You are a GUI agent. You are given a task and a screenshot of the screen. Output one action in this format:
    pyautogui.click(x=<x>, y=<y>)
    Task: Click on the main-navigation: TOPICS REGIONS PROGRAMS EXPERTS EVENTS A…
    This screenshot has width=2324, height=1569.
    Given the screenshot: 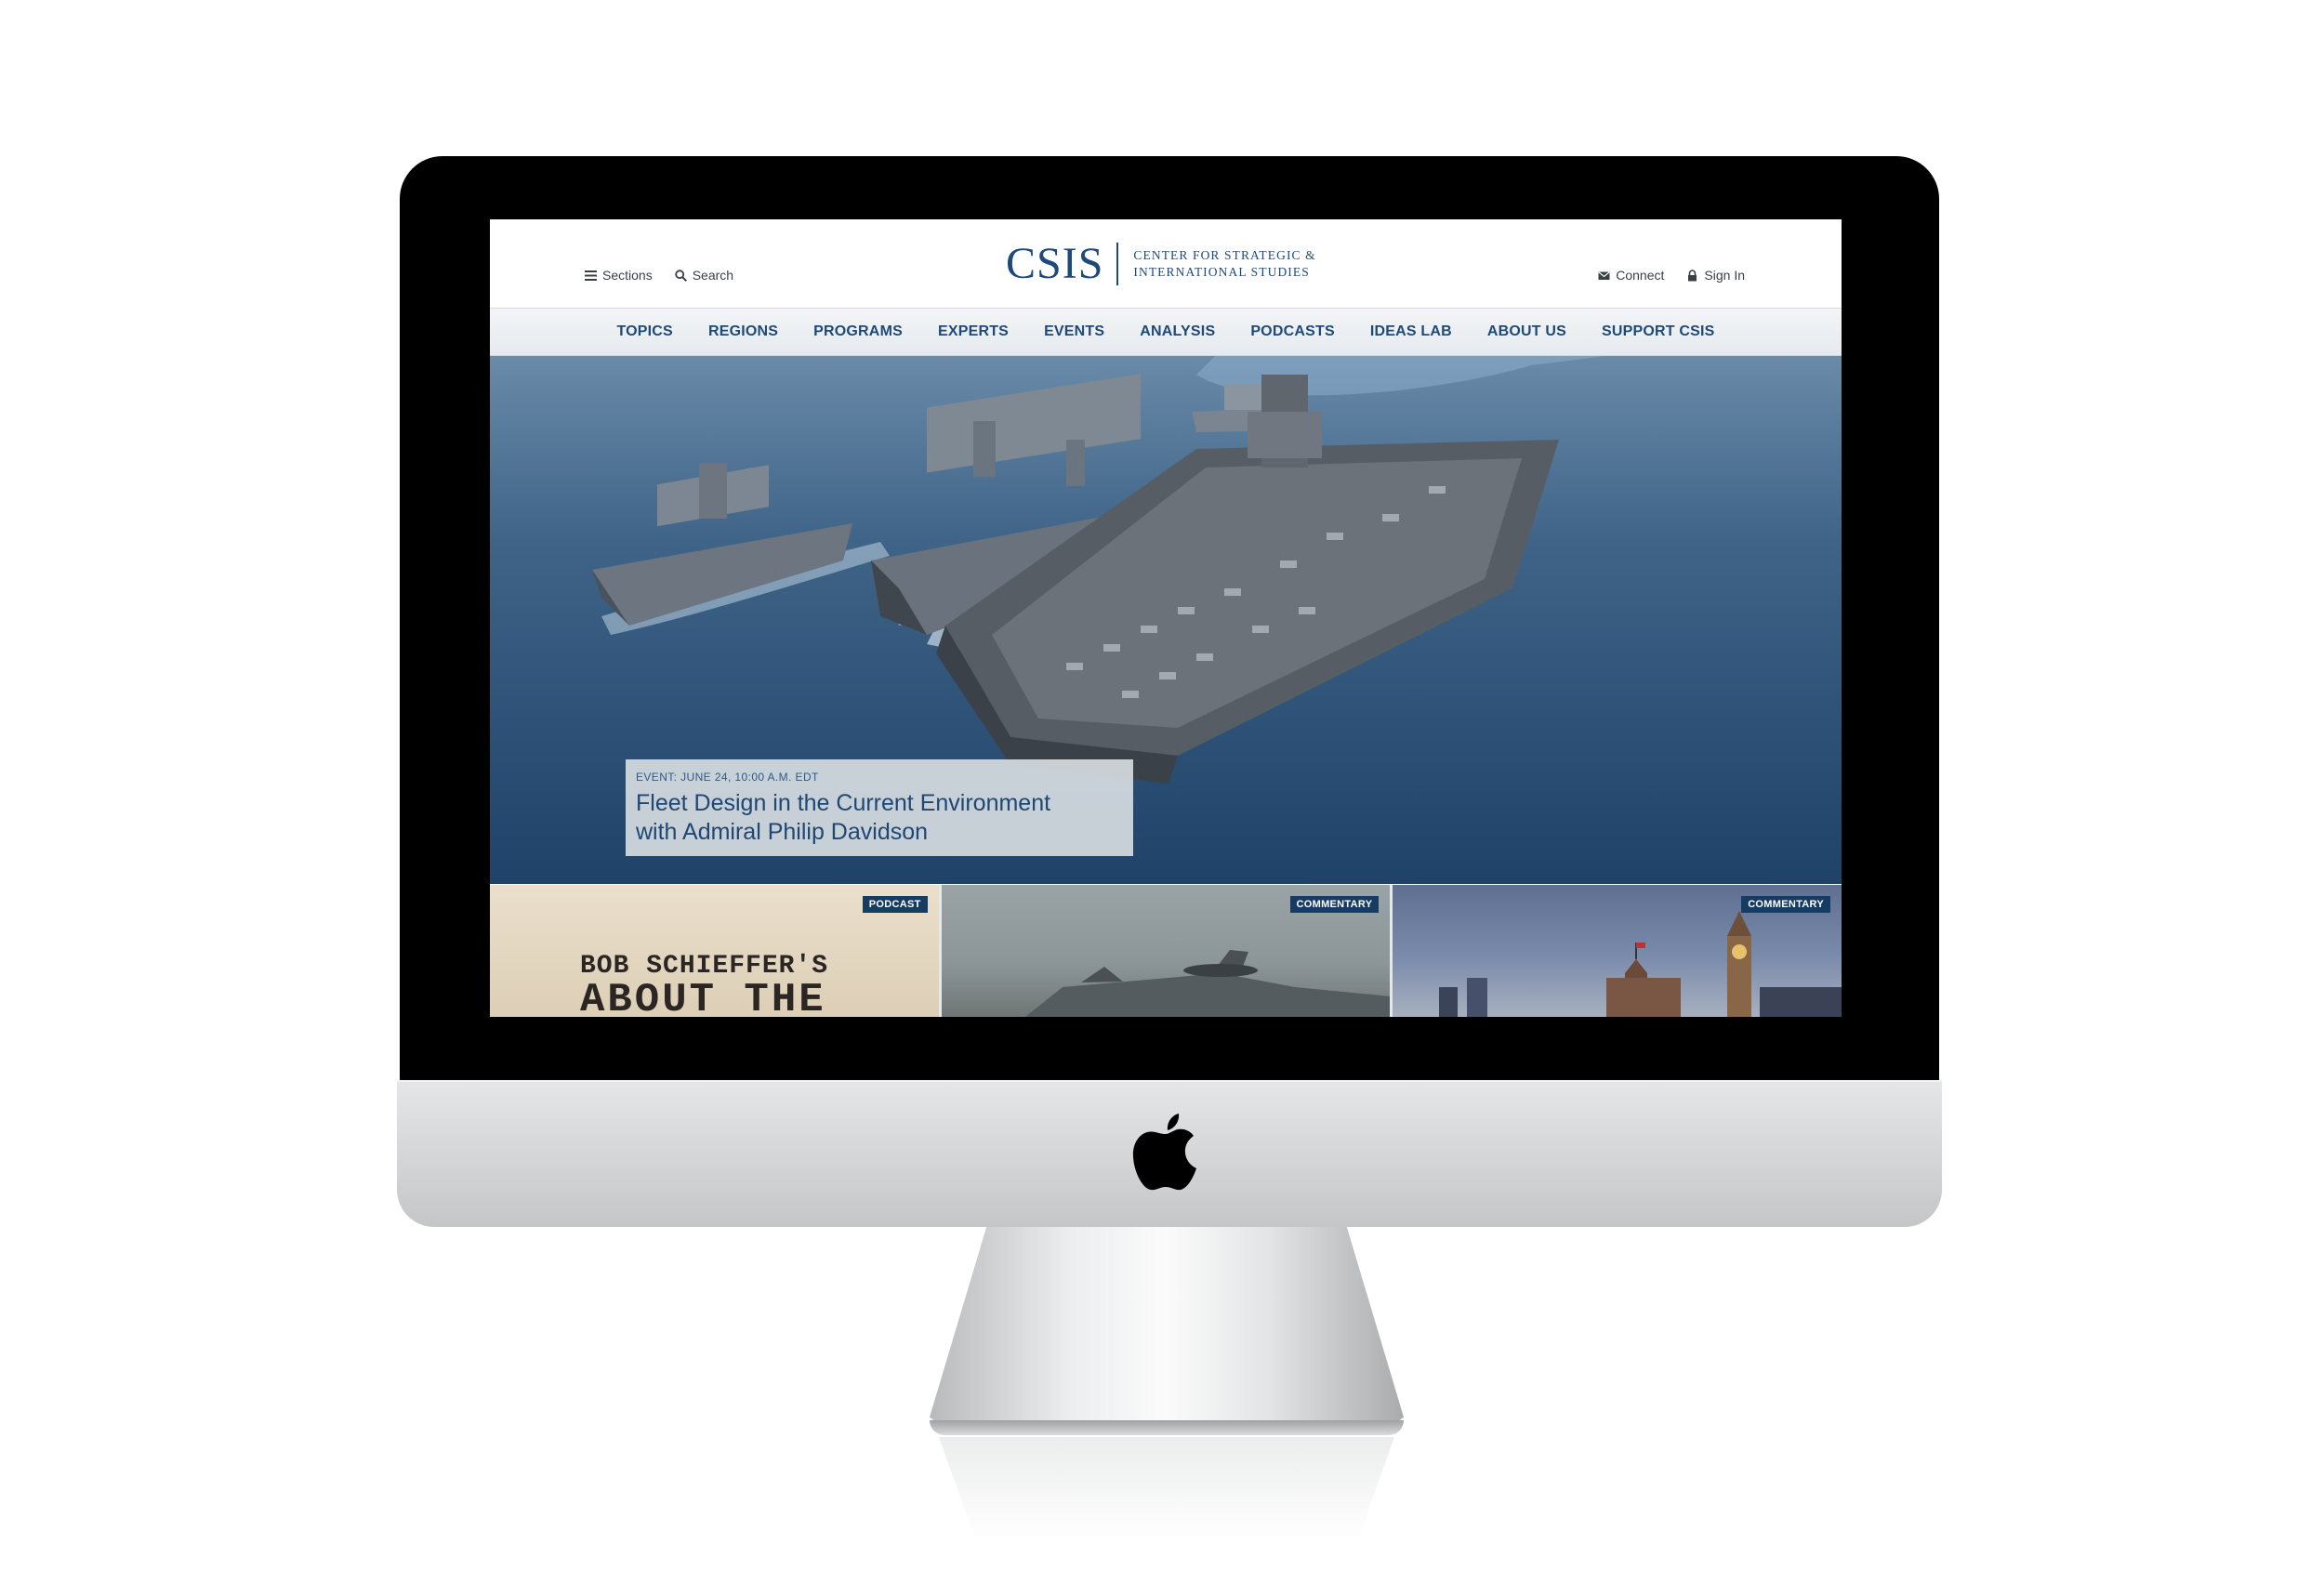 What is the action you would take?
    pyautogui.click(x=1166, y=332)
    